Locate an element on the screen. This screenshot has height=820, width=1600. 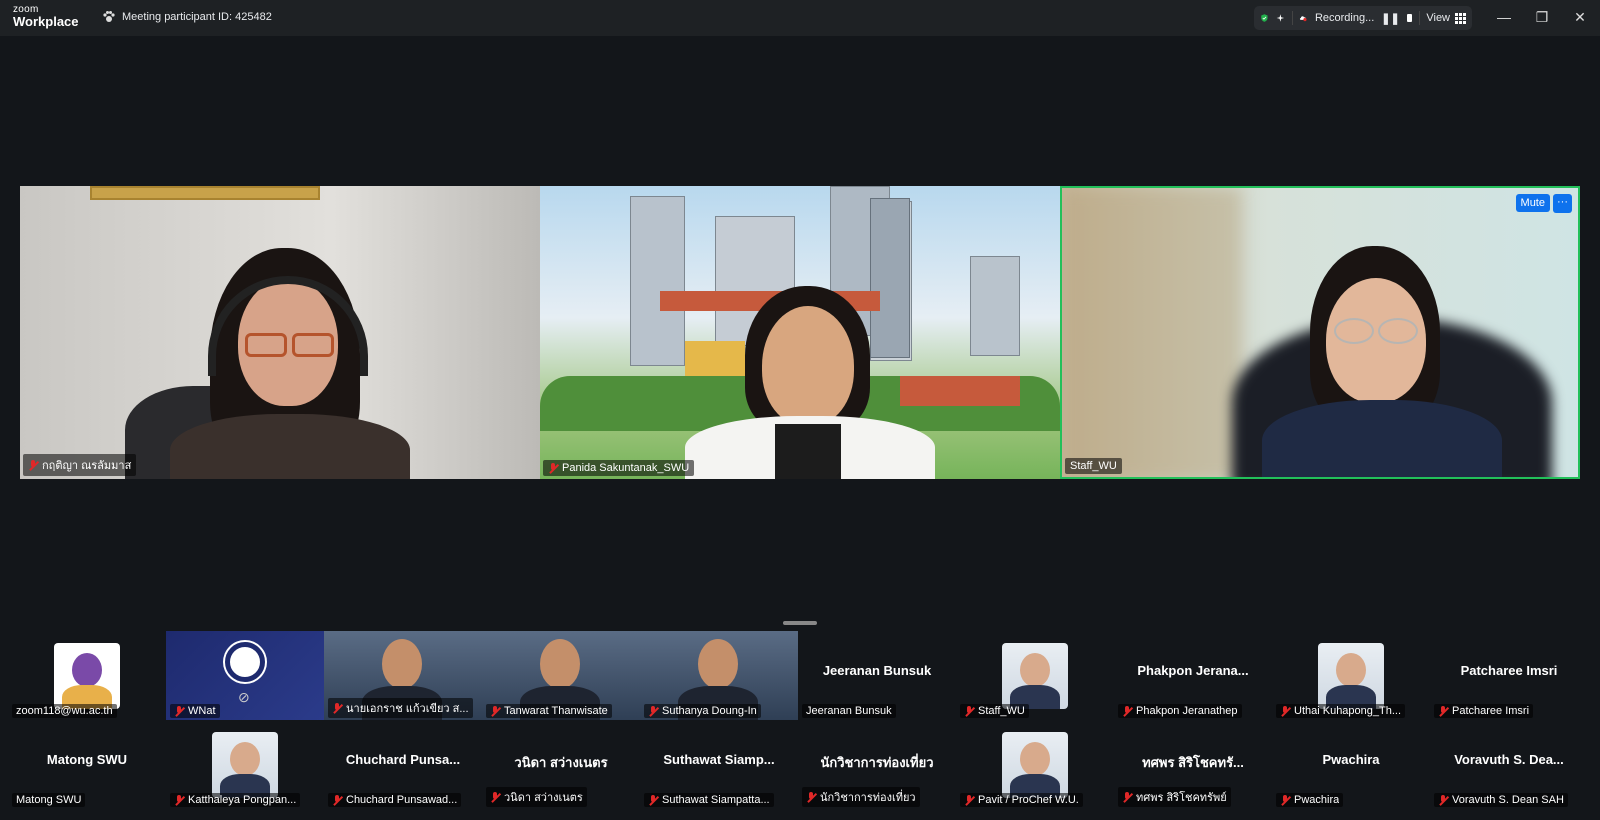
paw-icon is located at coordinates (109, 16).